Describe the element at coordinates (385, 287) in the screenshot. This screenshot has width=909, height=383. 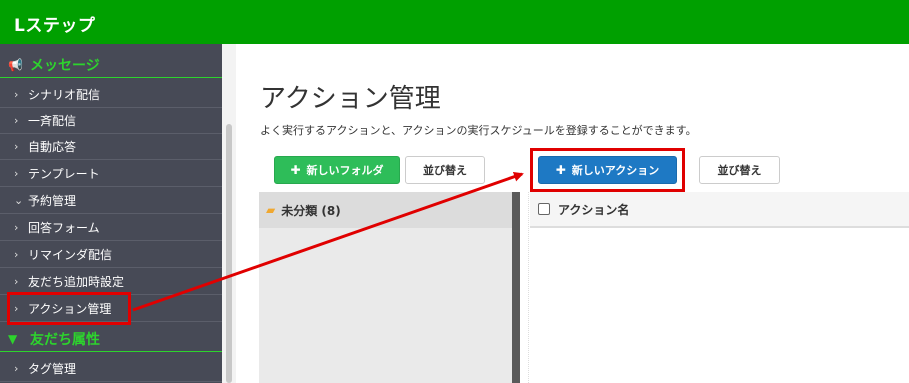
I see `folder-panel: ▰ 未分類 (8)` at that location.